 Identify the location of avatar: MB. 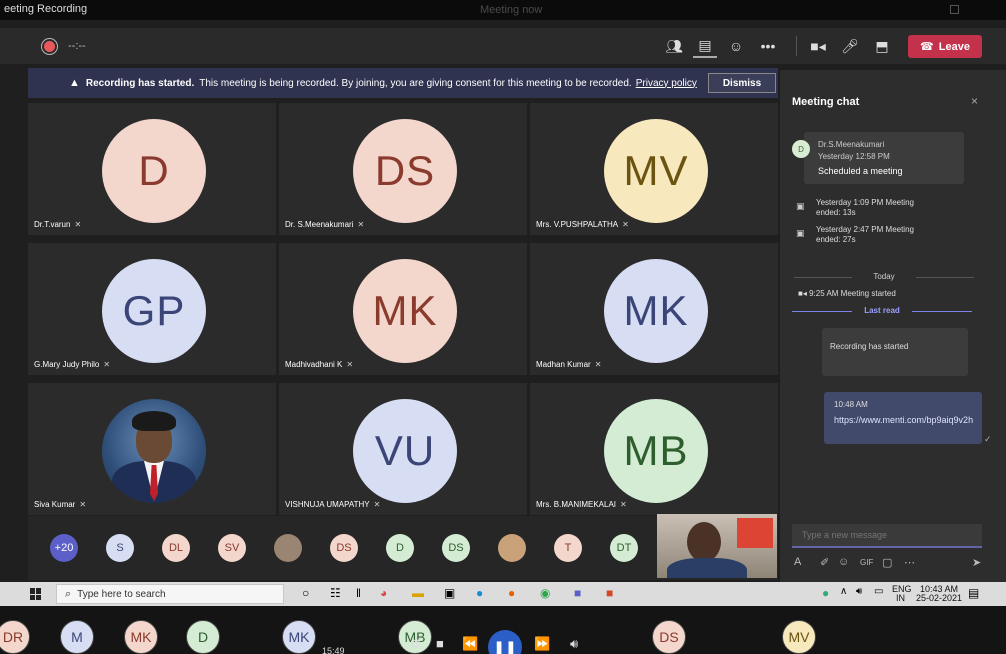
(656, 451).